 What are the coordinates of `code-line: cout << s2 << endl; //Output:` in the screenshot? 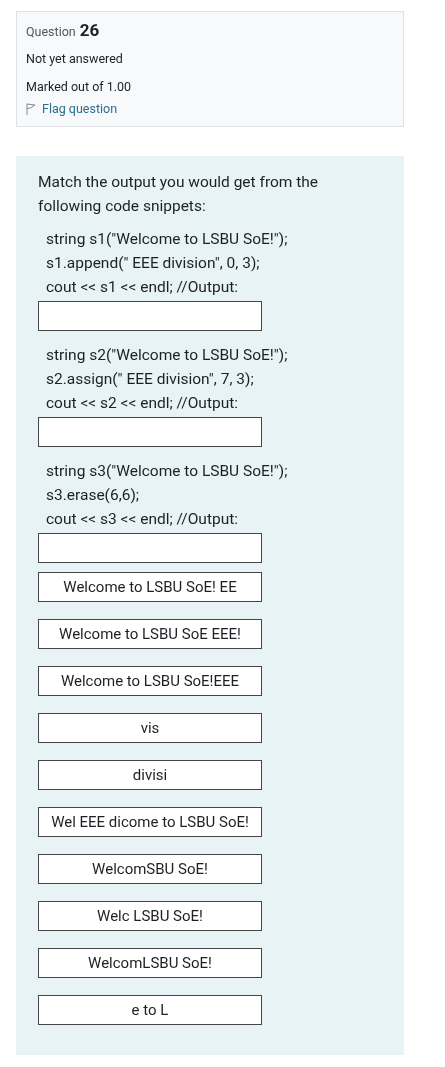 It's located at (143, 403).